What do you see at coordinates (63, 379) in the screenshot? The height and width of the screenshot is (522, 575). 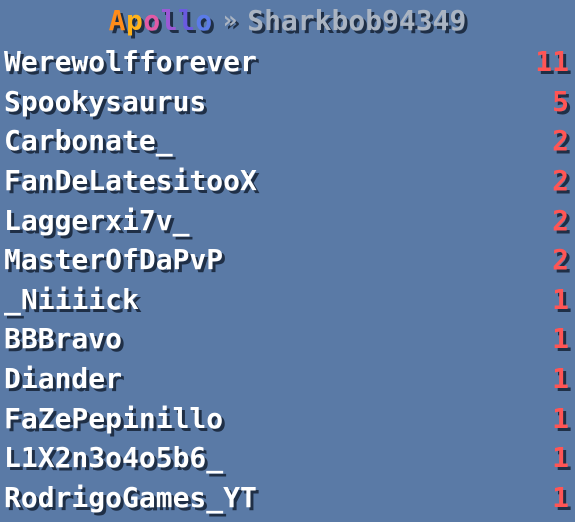 I see `row-player-name: Diander` at bounding box center [63, 379].